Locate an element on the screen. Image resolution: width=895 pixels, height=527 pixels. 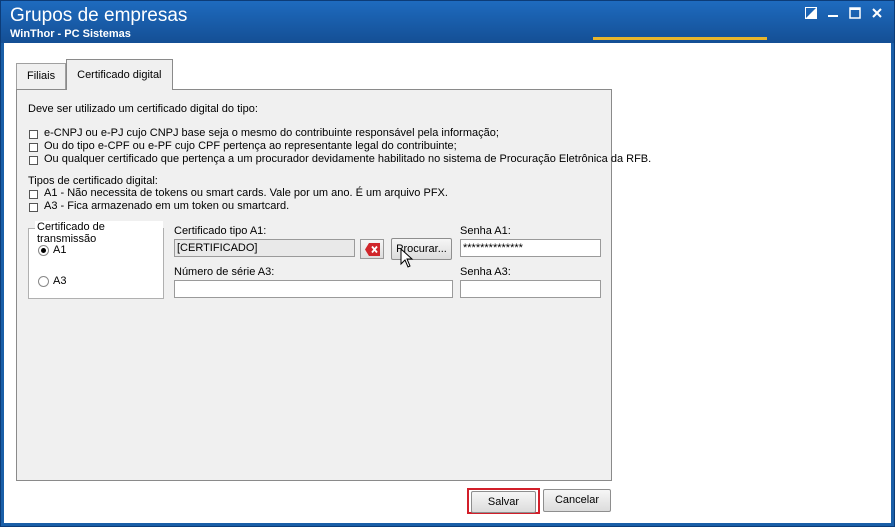
radio-a3-label: A3 is located at coordinates (59, 281).